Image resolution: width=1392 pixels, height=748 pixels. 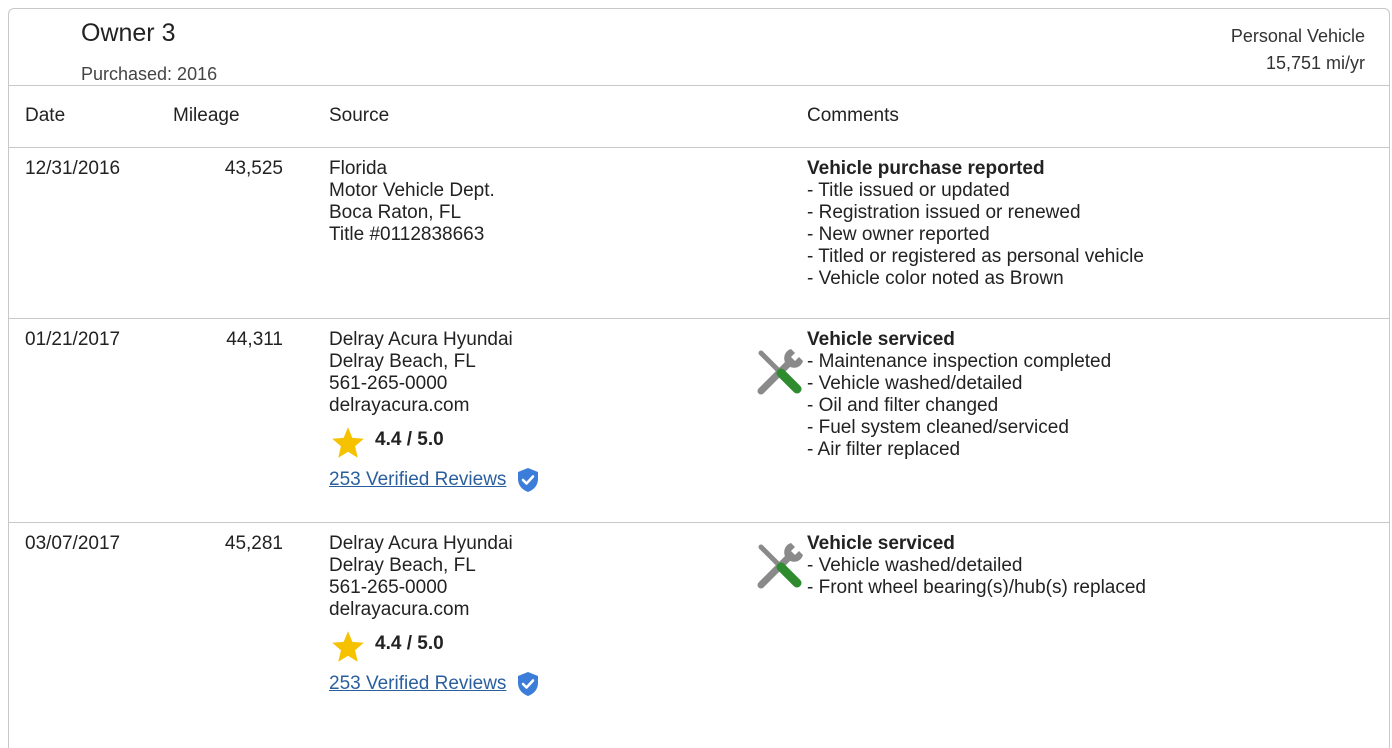 I want to click on source-line: Florida, so click(x=358, y=168).